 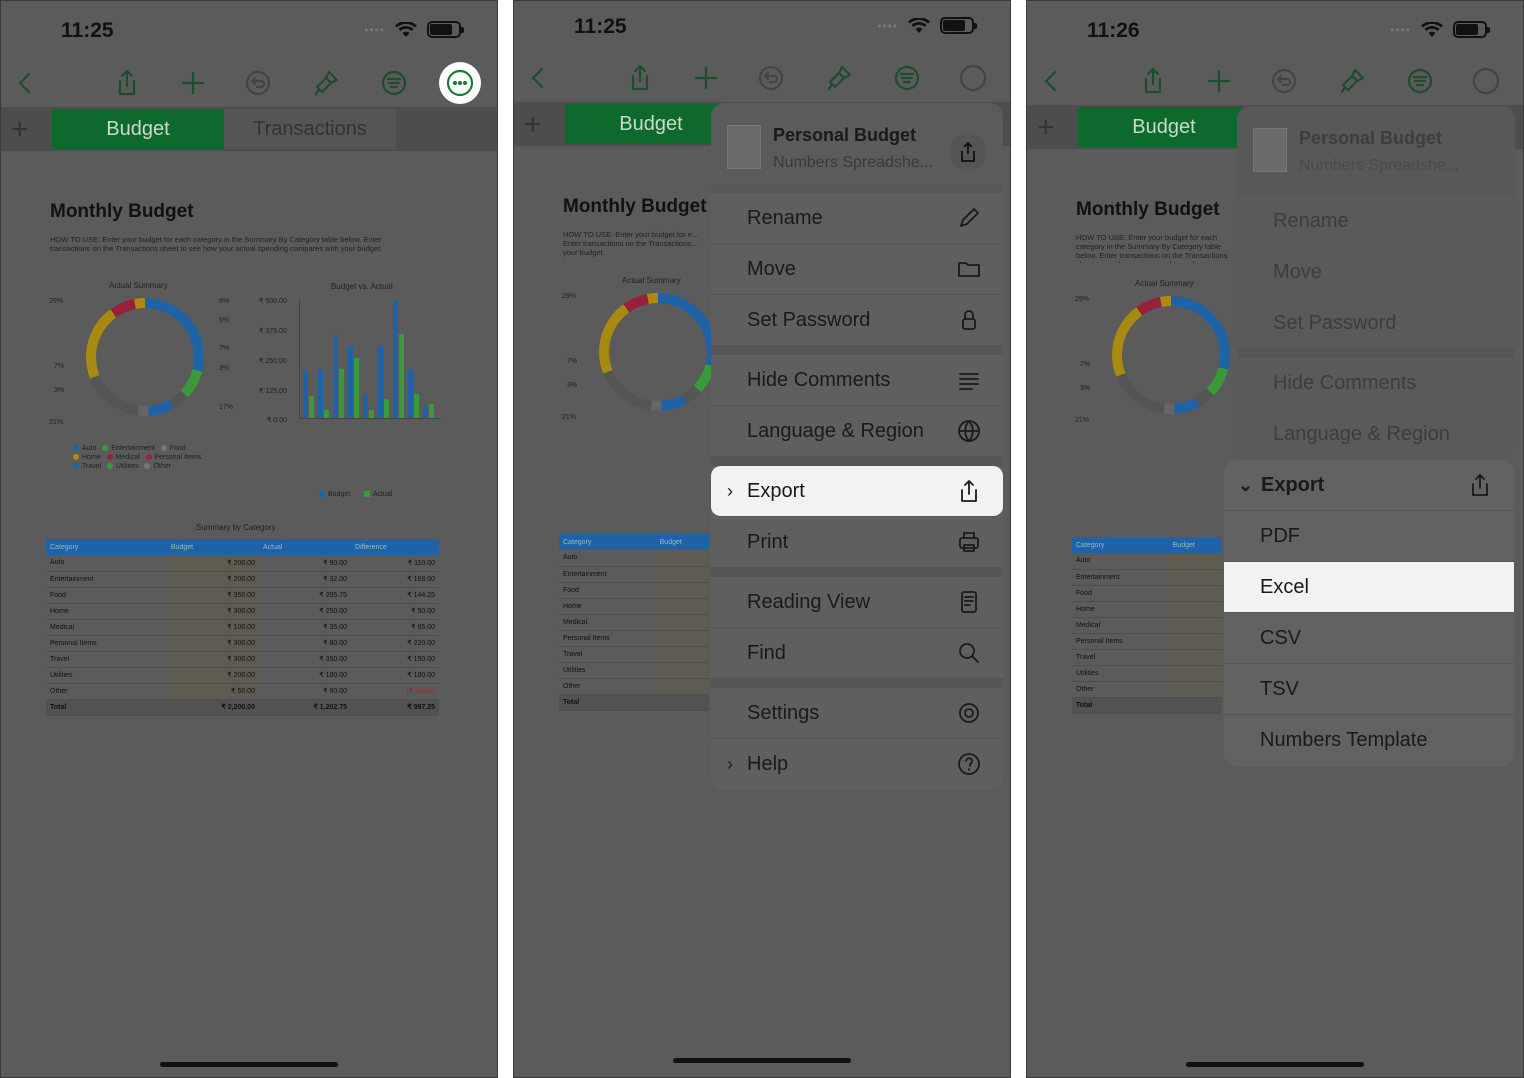 I want to click on share-document-button, so click(x=968, y=152).